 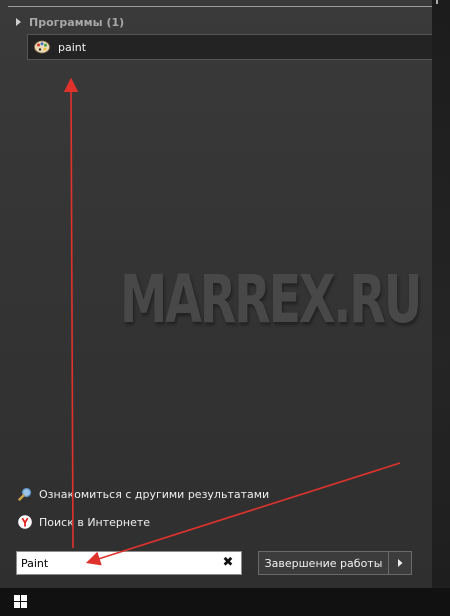 What do you see at coordinates (77, 22) in the screenshot?
I see `programs-section-title: Программы (1)` at bounding box center [77, 22].